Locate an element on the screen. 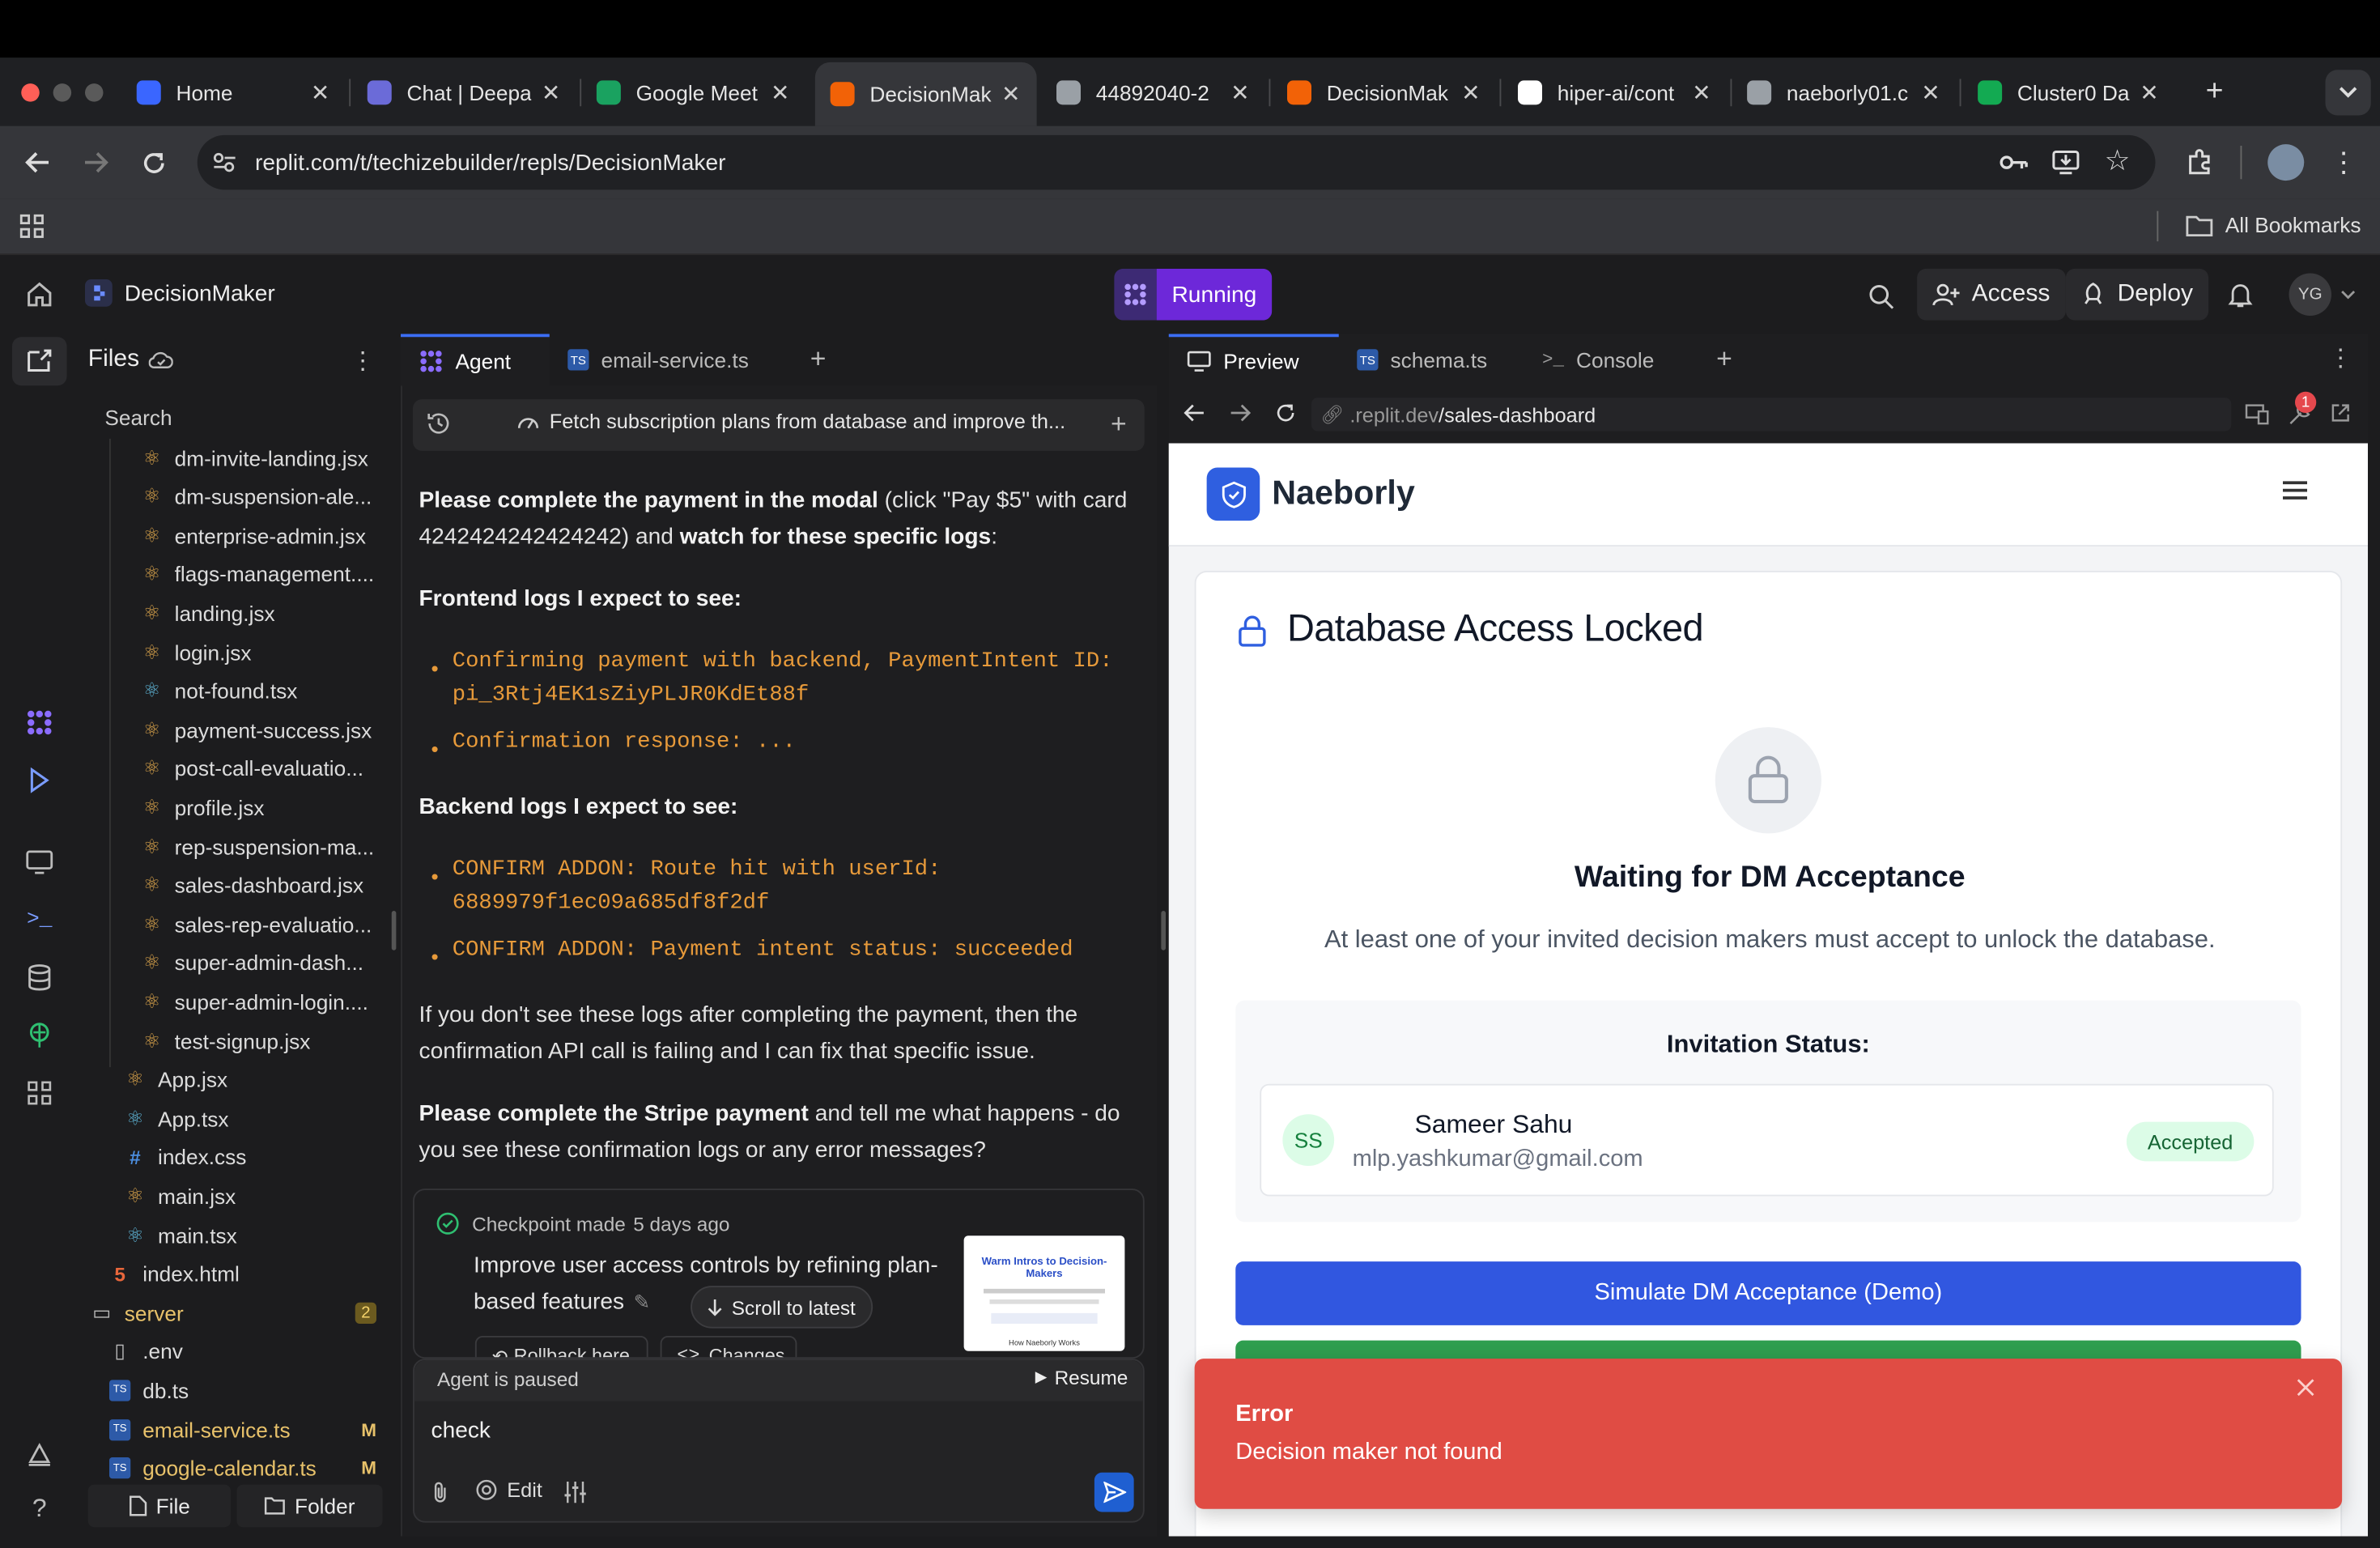 The height and width of the screenshot is (1548, 2380). new-folder-button: Folder is located at coordinates (309, 1506).